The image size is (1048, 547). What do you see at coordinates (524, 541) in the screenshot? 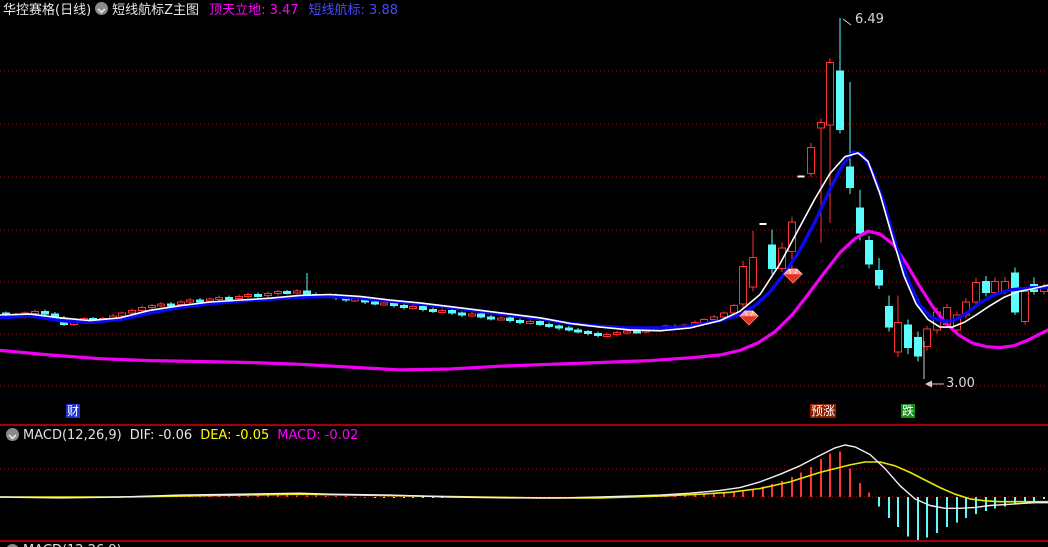
I see `bottom-panel-divider` at bounding box center [524, 541].